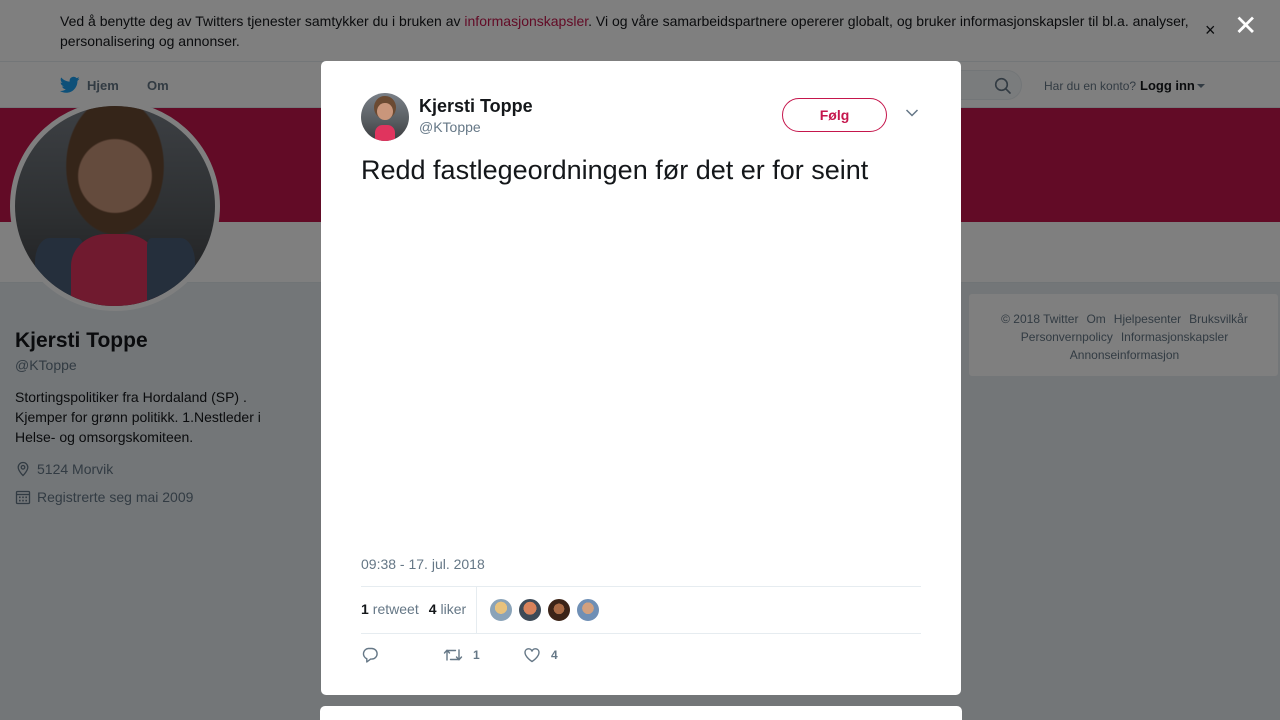  Describe the element at coordinates (912, 113) in the screenshot. I see `chevron-down-icon` at that location.